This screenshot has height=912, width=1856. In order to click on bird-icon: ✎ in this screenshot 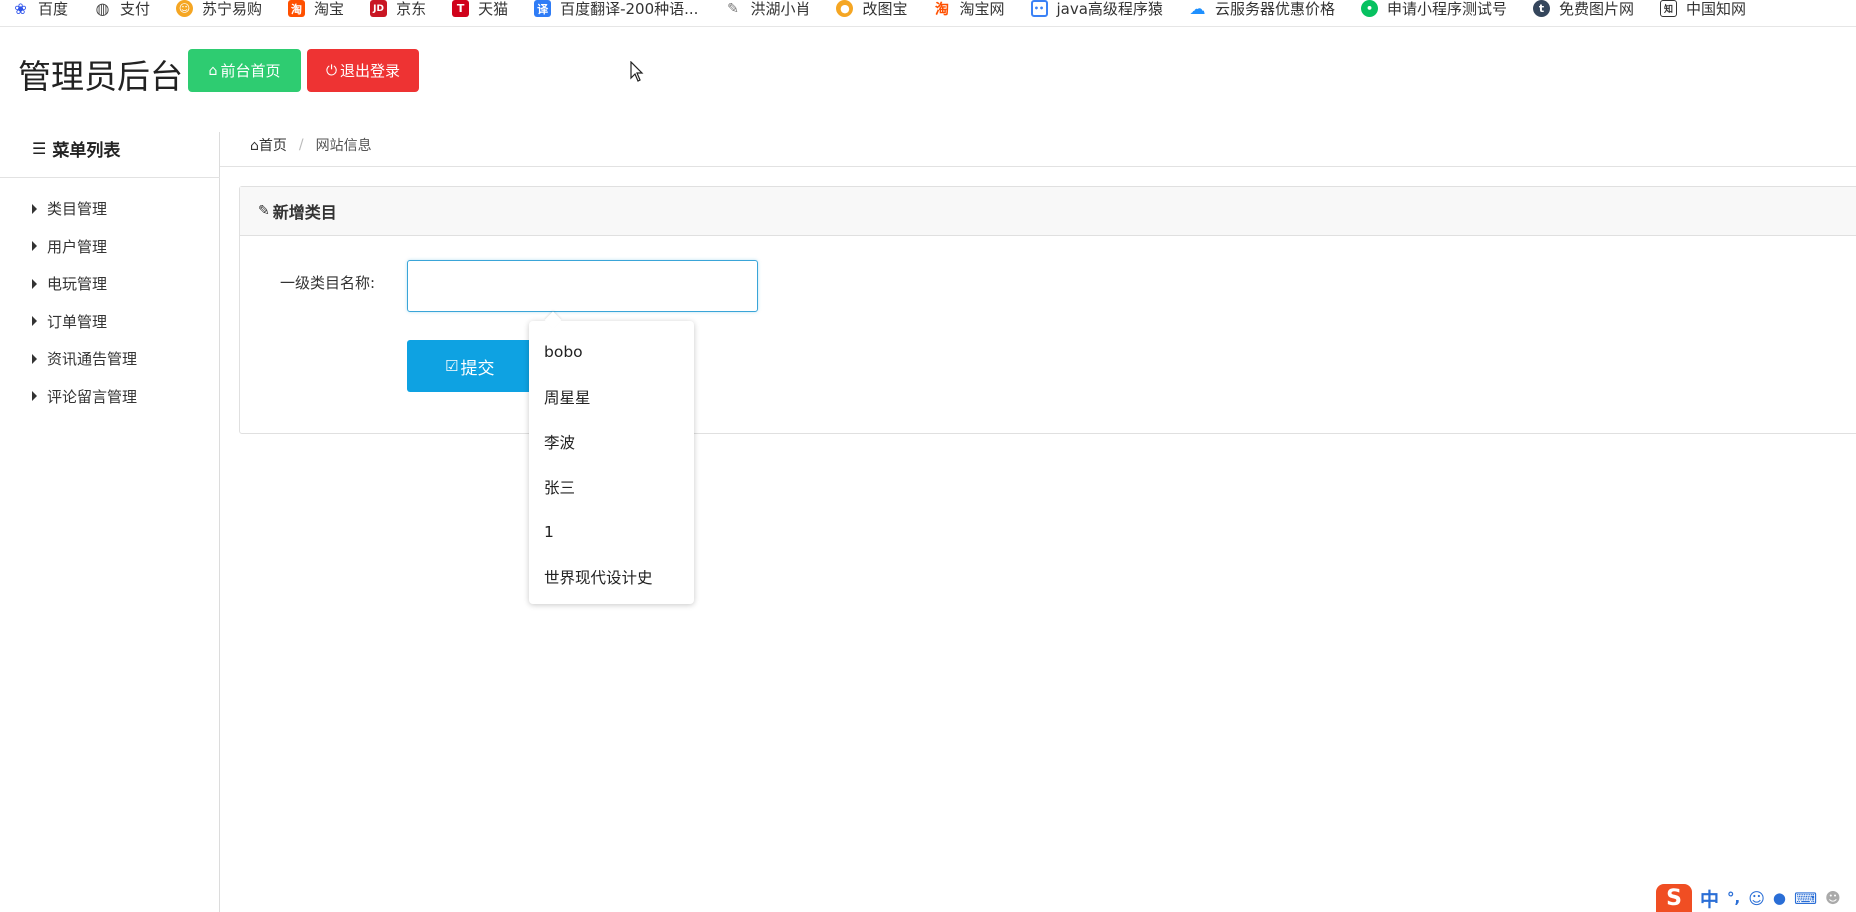, I will do `click(733, 8)`.